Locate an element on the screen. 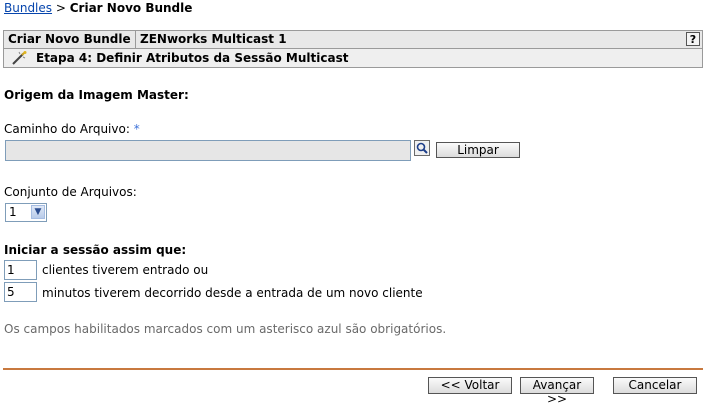 The height and width of the screenshot is (406, 705). chevron-down-icon: ▼ is located at coordinates (38, 212).